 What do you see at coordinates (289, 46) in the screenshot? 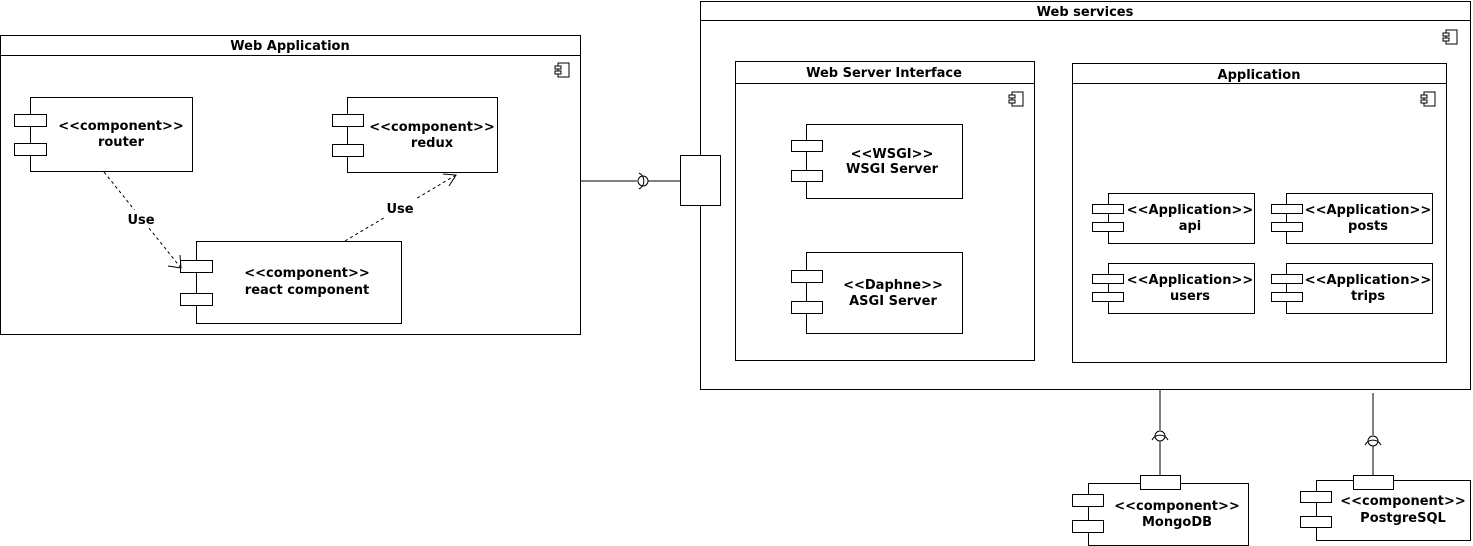
I see `package-title: Web Application` at bounding box center [289, 46].